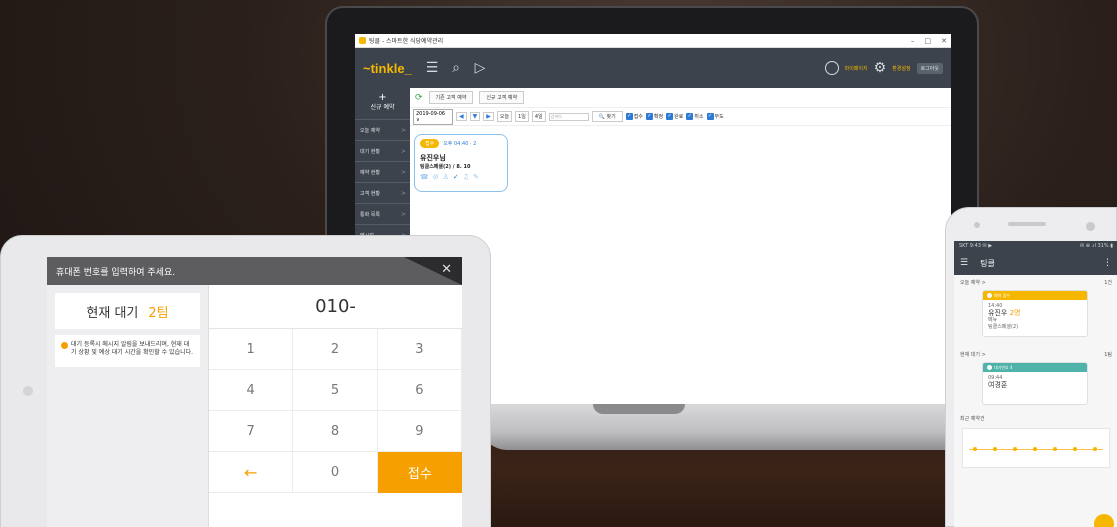 The image size is (1117, 527). Describe the element at coordinates (382, 214) in the screenshot. I see `sidebar-item-calls: 통화 목록 >` at that location.